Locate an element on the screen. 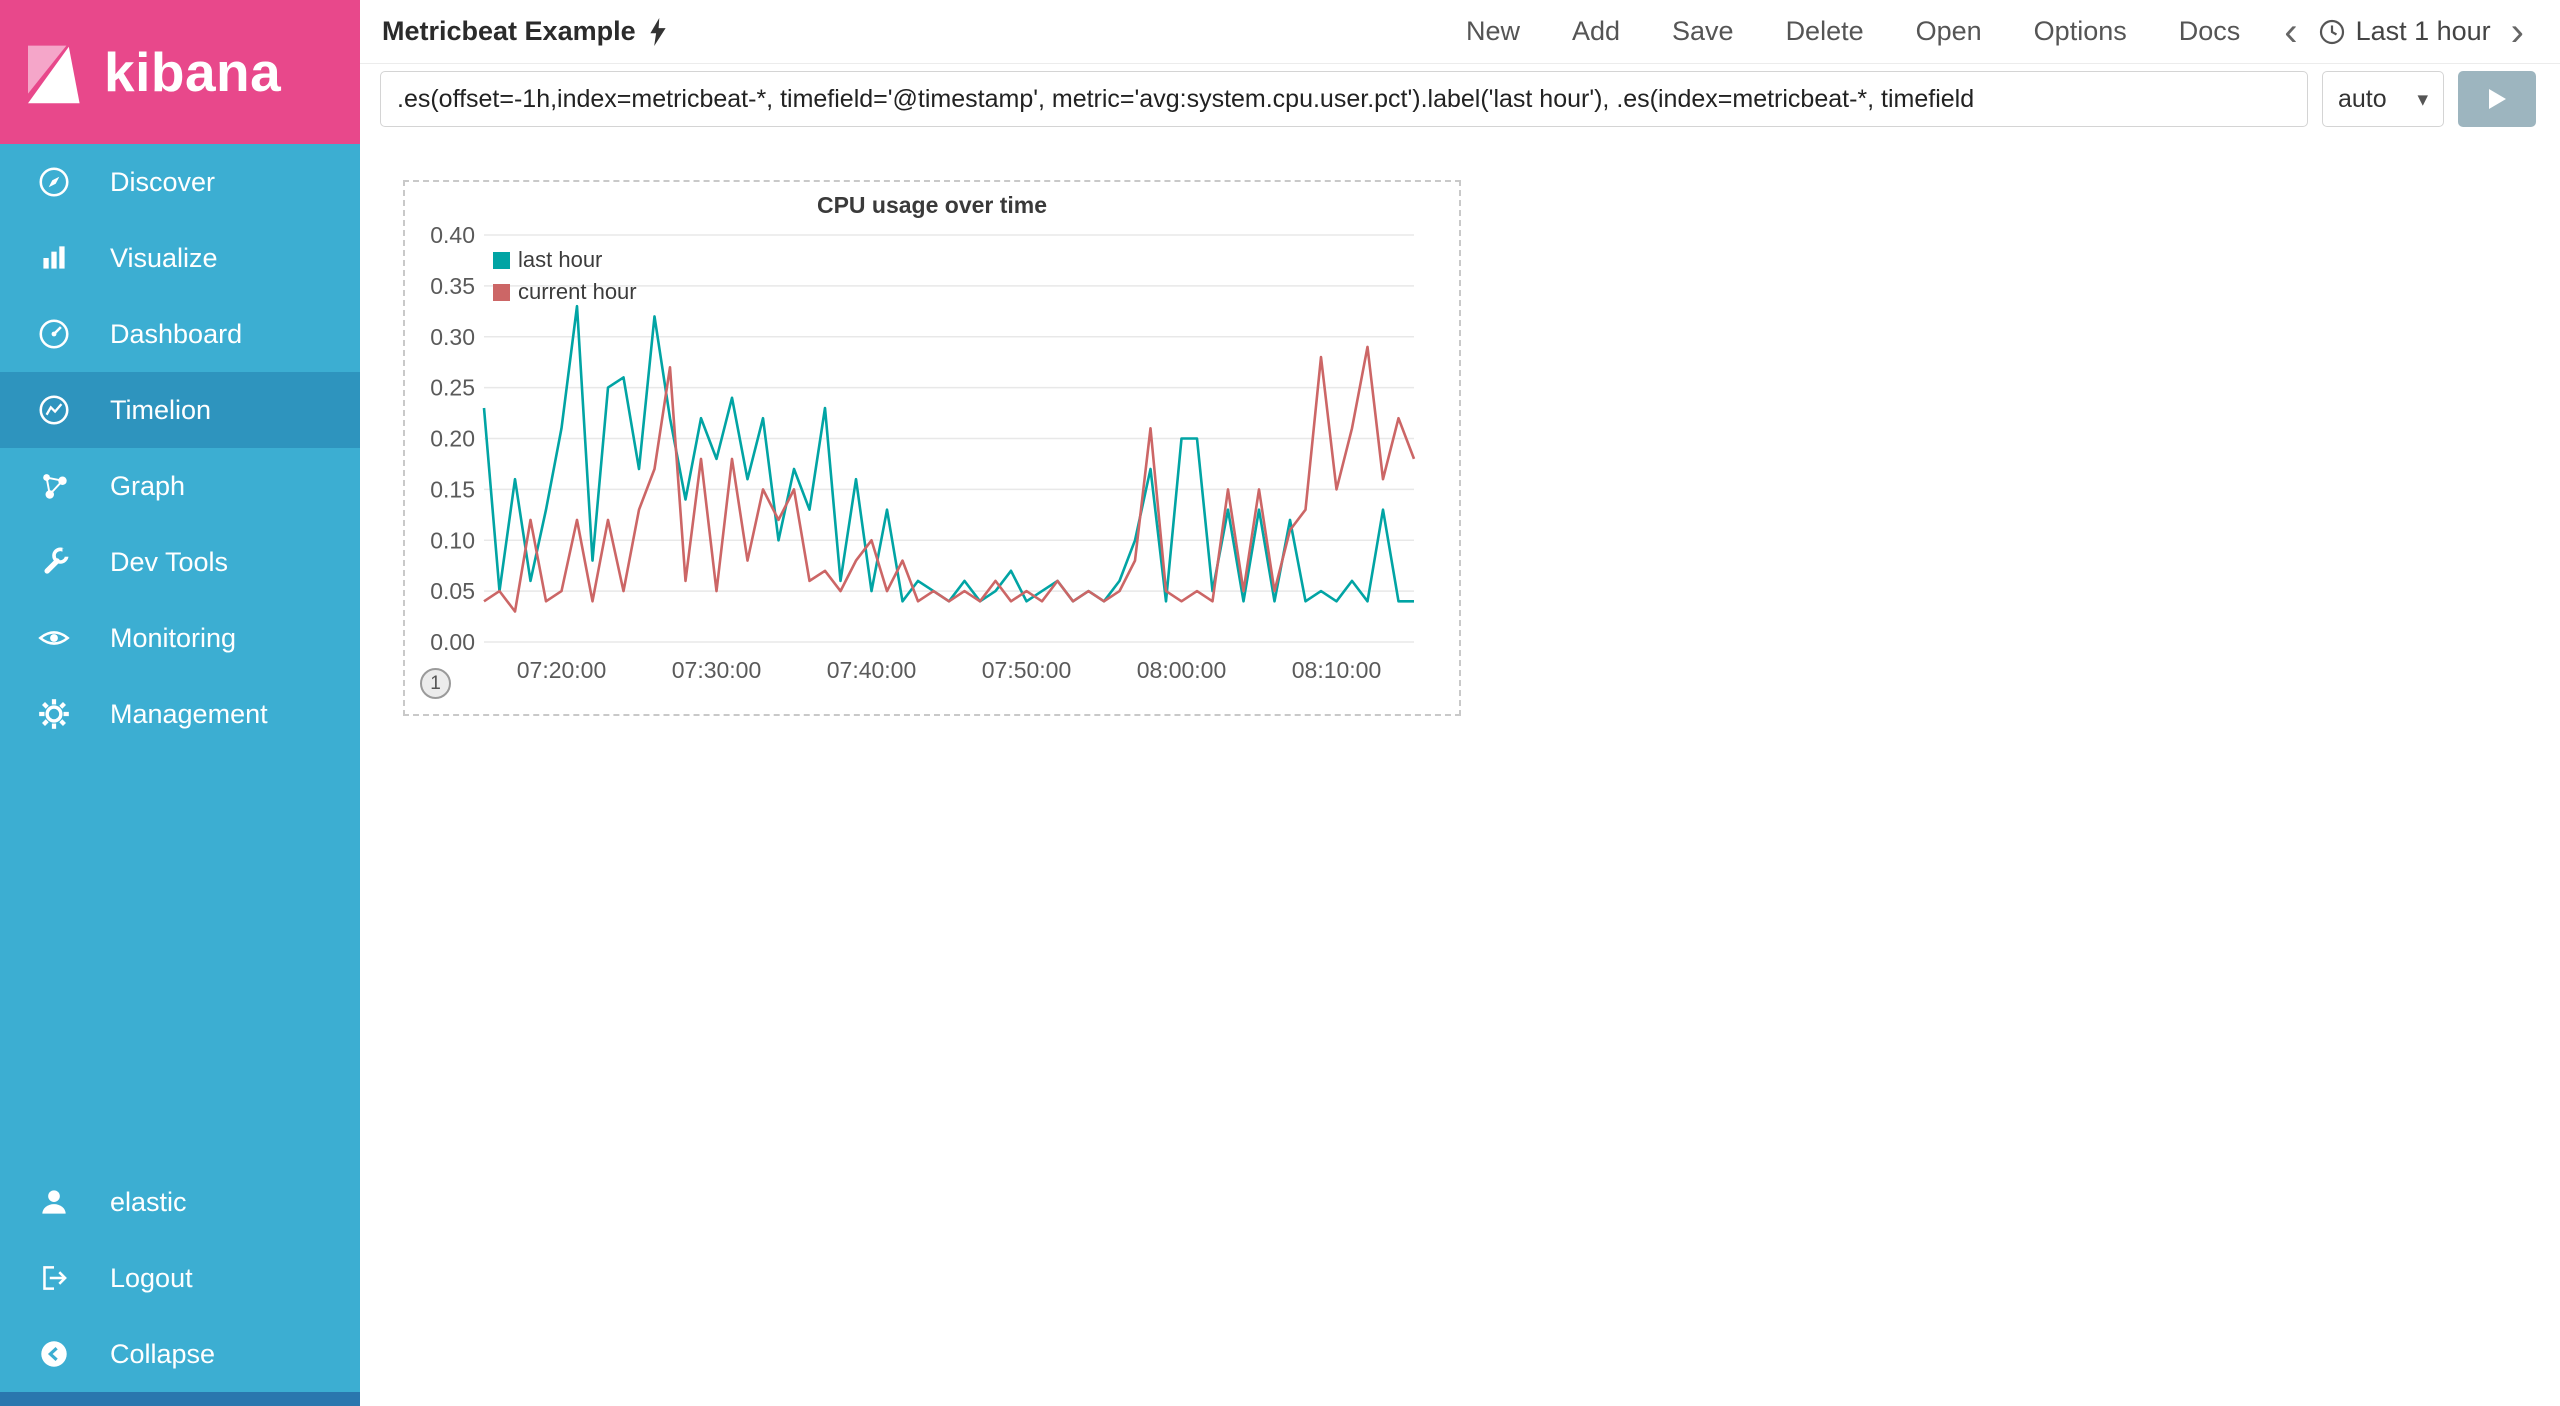  svg-text: 0.30 is located at coordinates (452, 337).